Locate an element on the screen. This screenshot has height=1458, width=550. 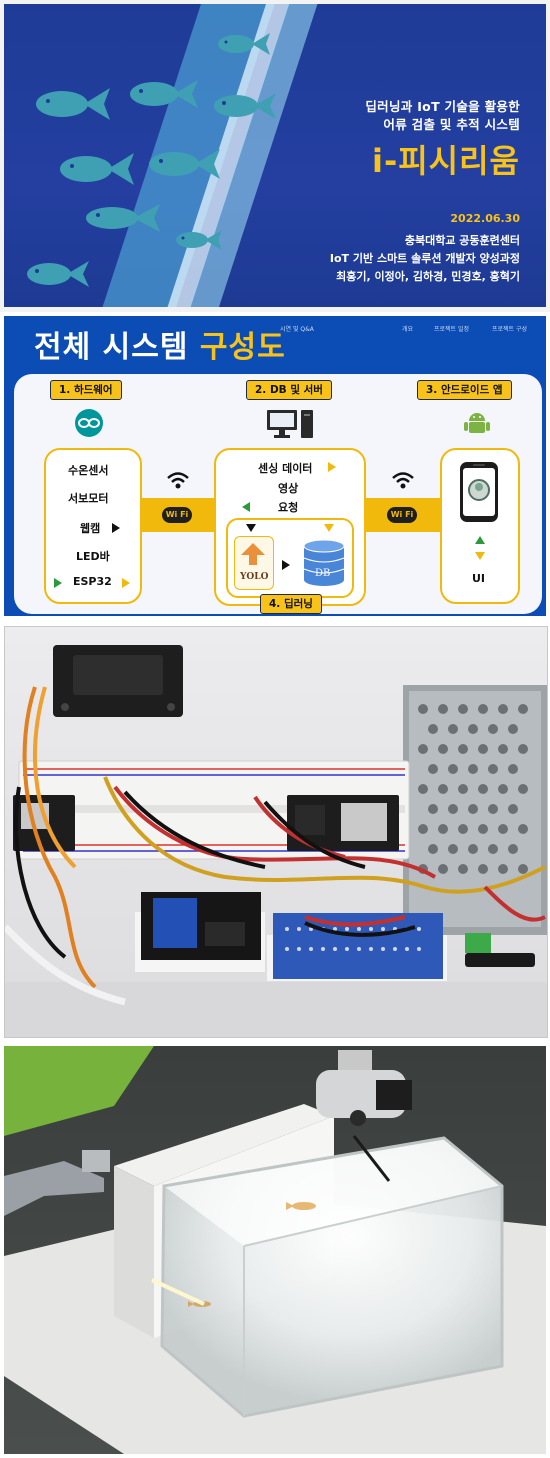
database-icon: DB is located at coordinates (324, 562).